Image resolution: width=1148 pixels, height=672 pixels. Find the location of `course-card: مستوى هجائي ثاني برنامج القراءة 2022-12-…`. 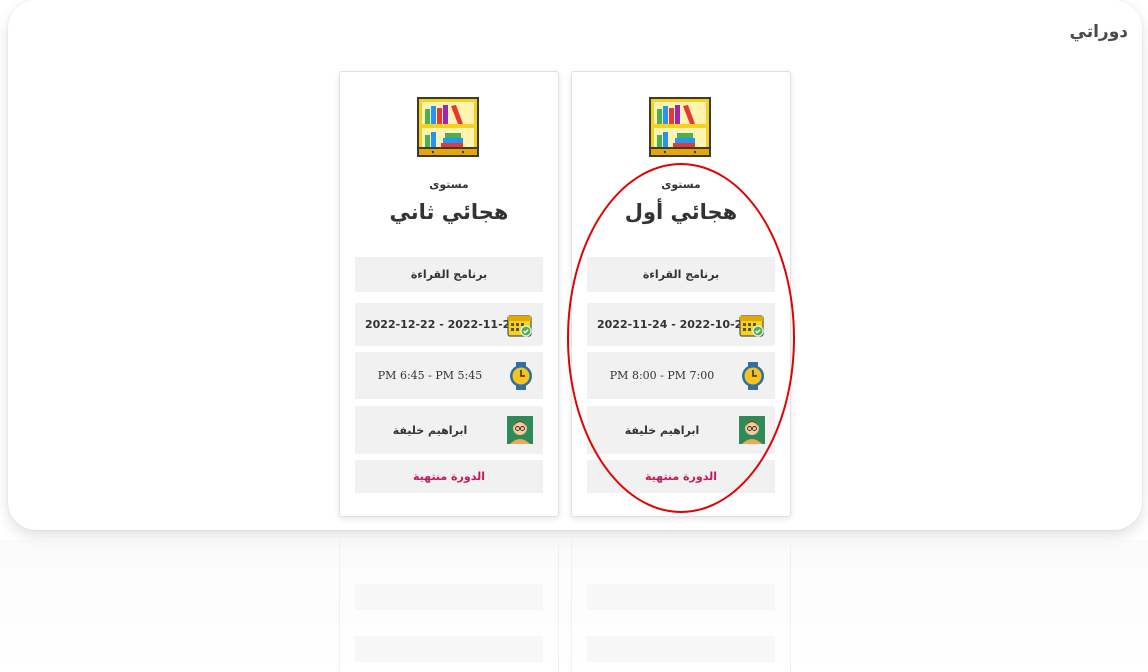

course-card: مستوى هجائي ثاني برنامج القراءة 2022-12-… is located at coordinates (449, 294).